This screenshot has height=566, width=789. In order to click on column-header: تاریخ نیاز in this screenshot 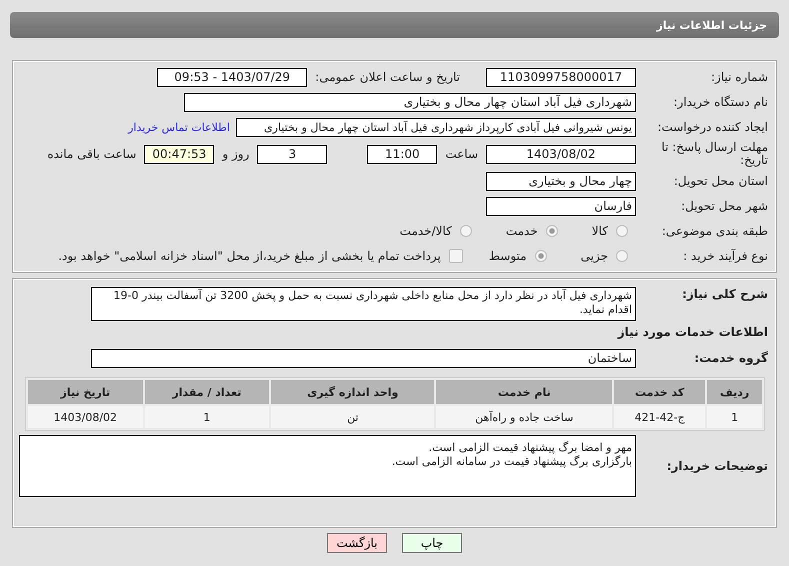, I will do `click(85, 392)`.